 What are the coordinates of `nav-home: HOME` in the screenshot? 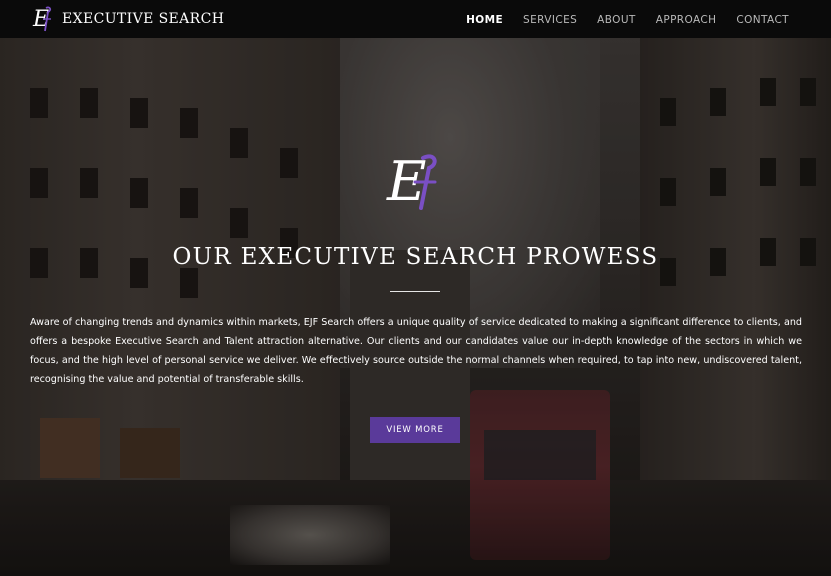 It's located at (484, 20).